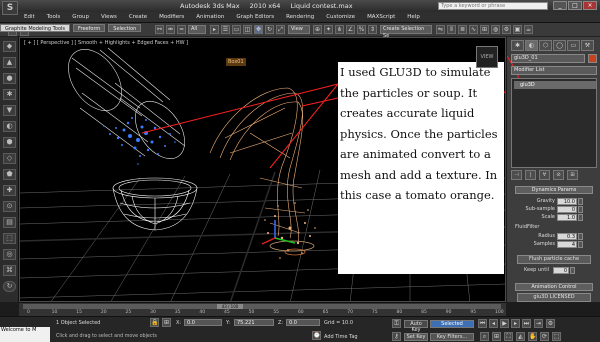 This screenshot has width=600, height=342. Describe the element at coordinates (280, 29) in the screenshot. I see `scale-icon: ⤢` at that location.